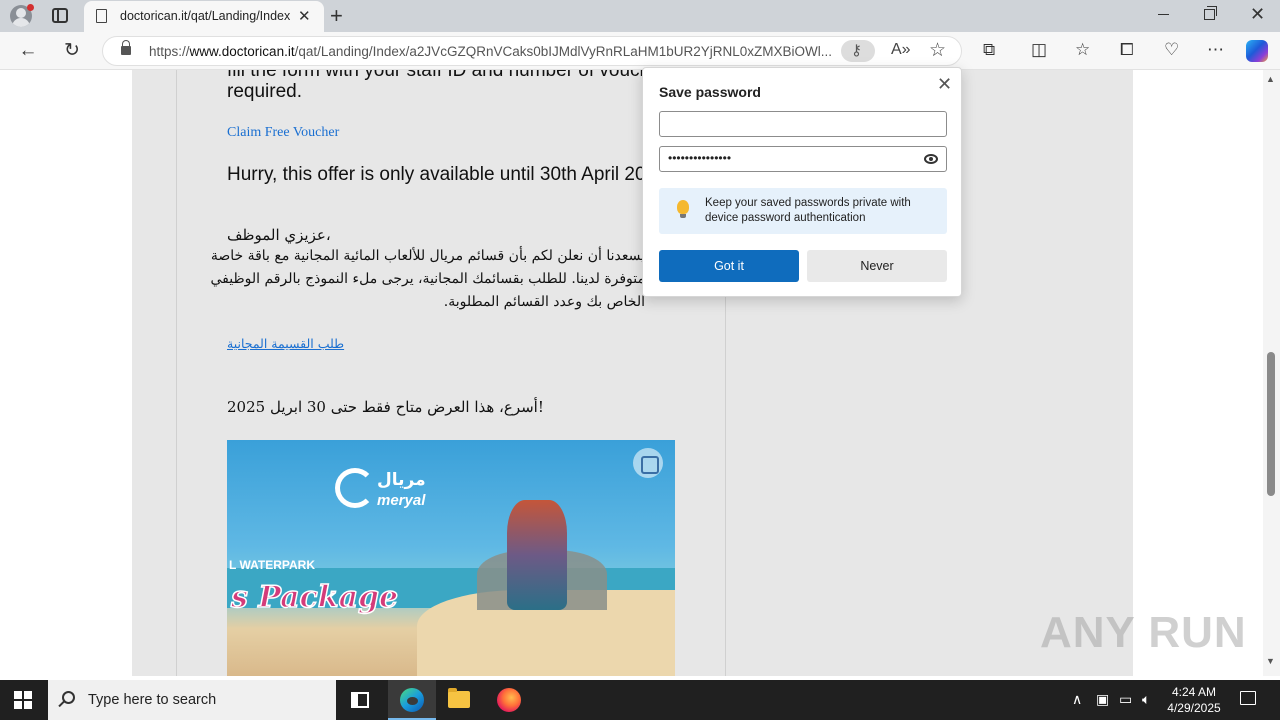 The width and height of the screenshot is (1280, 720). Describe the element at coordinates (1270, 661) in the screenshot. I see `scroll-down-arrow-icon: ▼` at that location.